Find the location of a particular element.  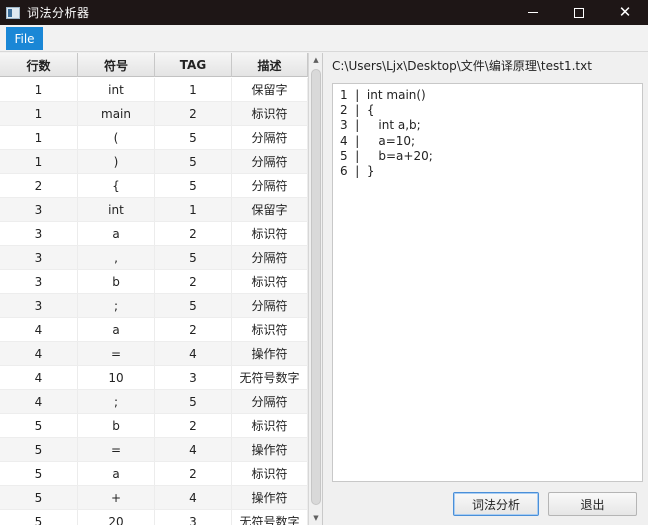

table-row: 4 10 3 无符号数字 is located at coordinates (154, 378).